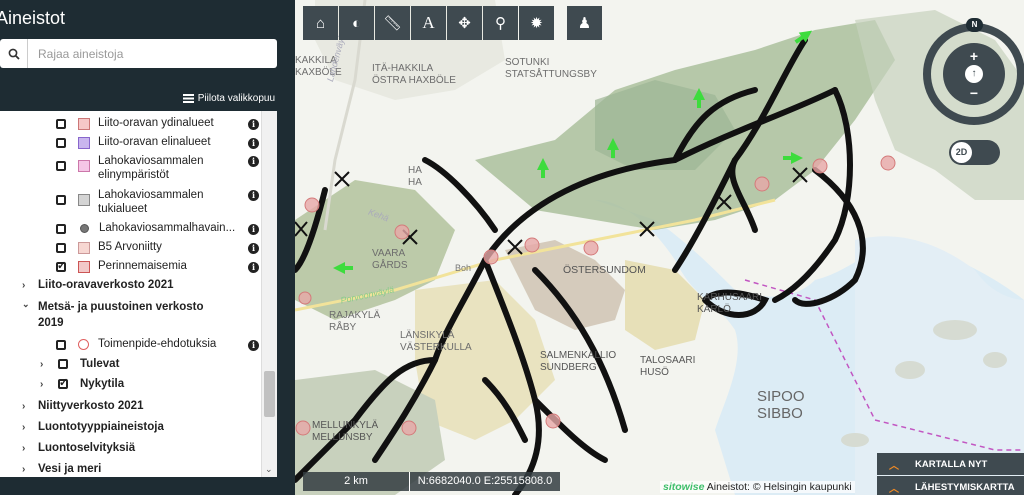 The height and width of the screenshot is (495, 1024). What do you see at coordinates (166, 266) in the screenshot?
I see `layer-item: Perinnemaisemia` at bounding box center [166, 266].